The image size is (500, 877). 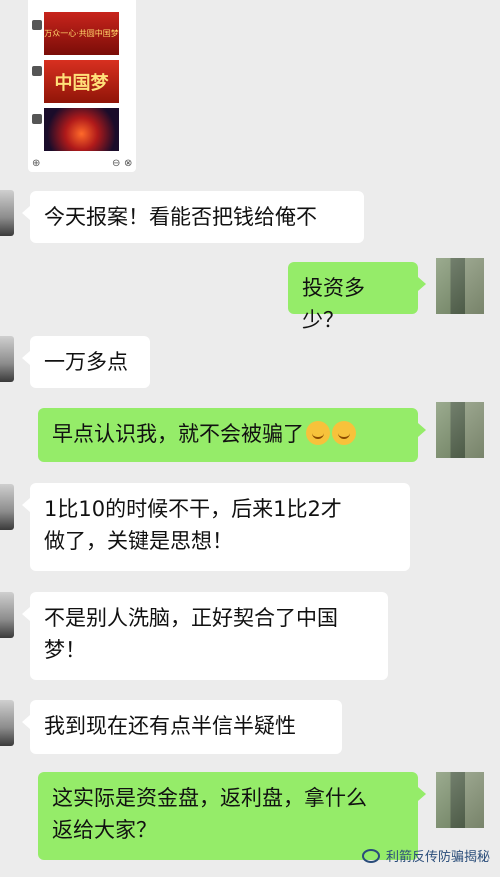 I want to click on message-bubble-4: 早点认识我，就不会被骗了, so click(x=232, y=435).